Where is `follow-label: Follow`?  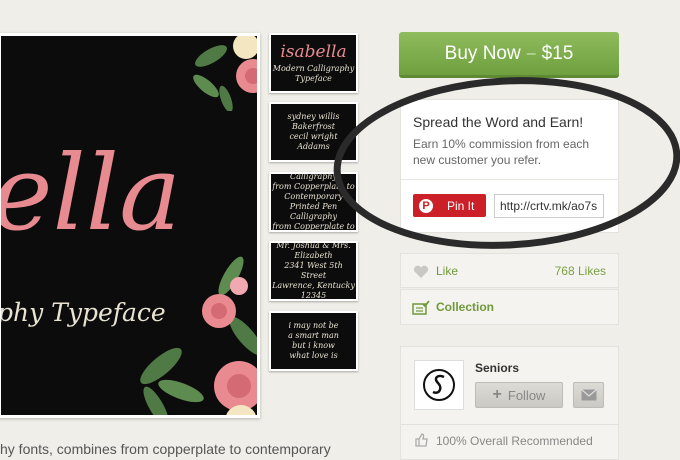
follow-label: Follow is located at coordinates (526, 395).